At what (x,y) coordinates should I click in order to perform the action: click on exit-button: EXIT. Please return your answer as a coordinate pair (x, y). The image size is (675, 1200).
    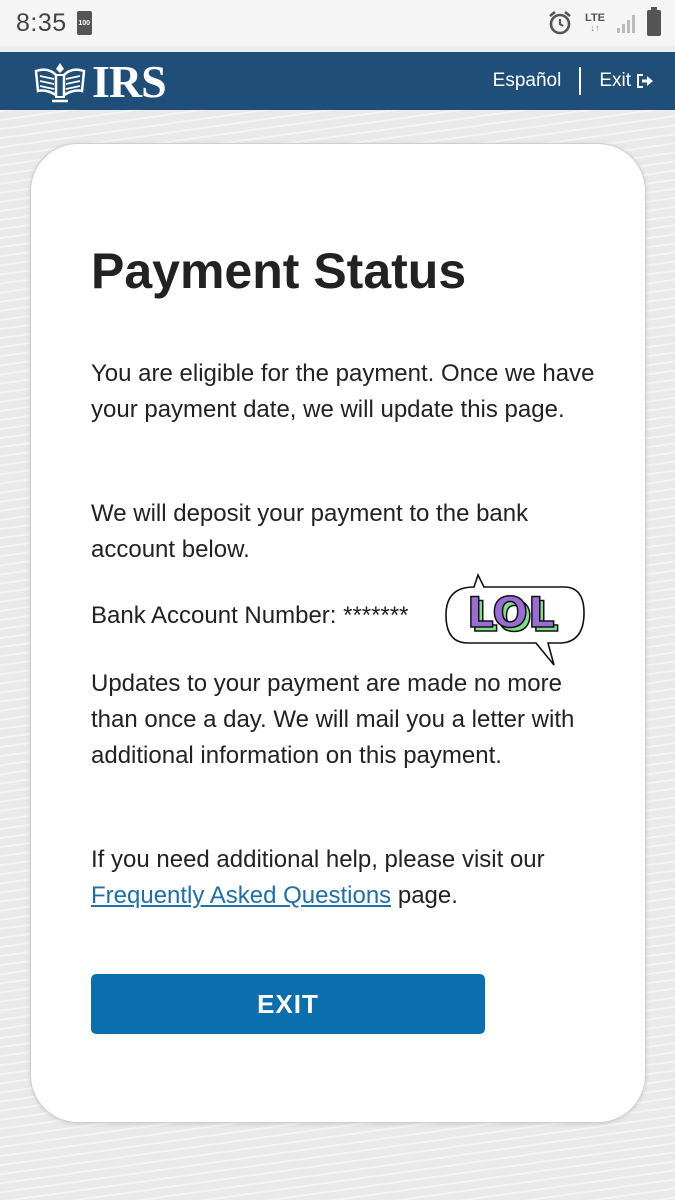
    Looking at the image, I should click on (288, 1004).